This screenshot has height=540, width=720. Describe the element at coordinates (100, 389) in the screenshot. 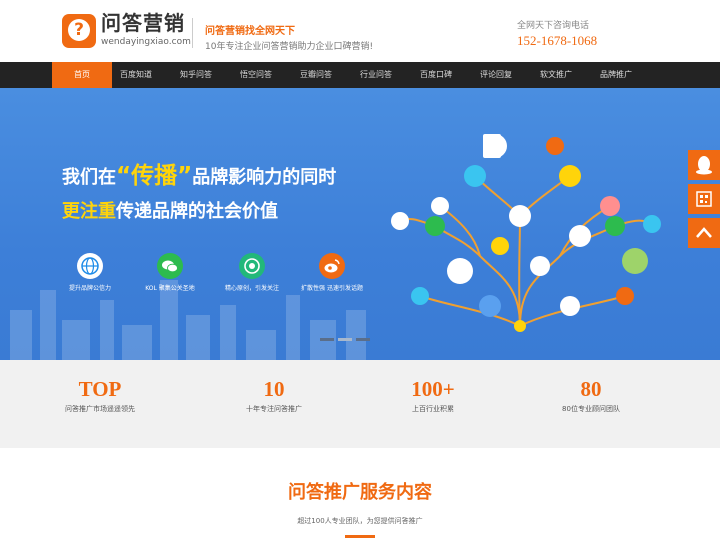

I see `stat-number: TOP` at that location.